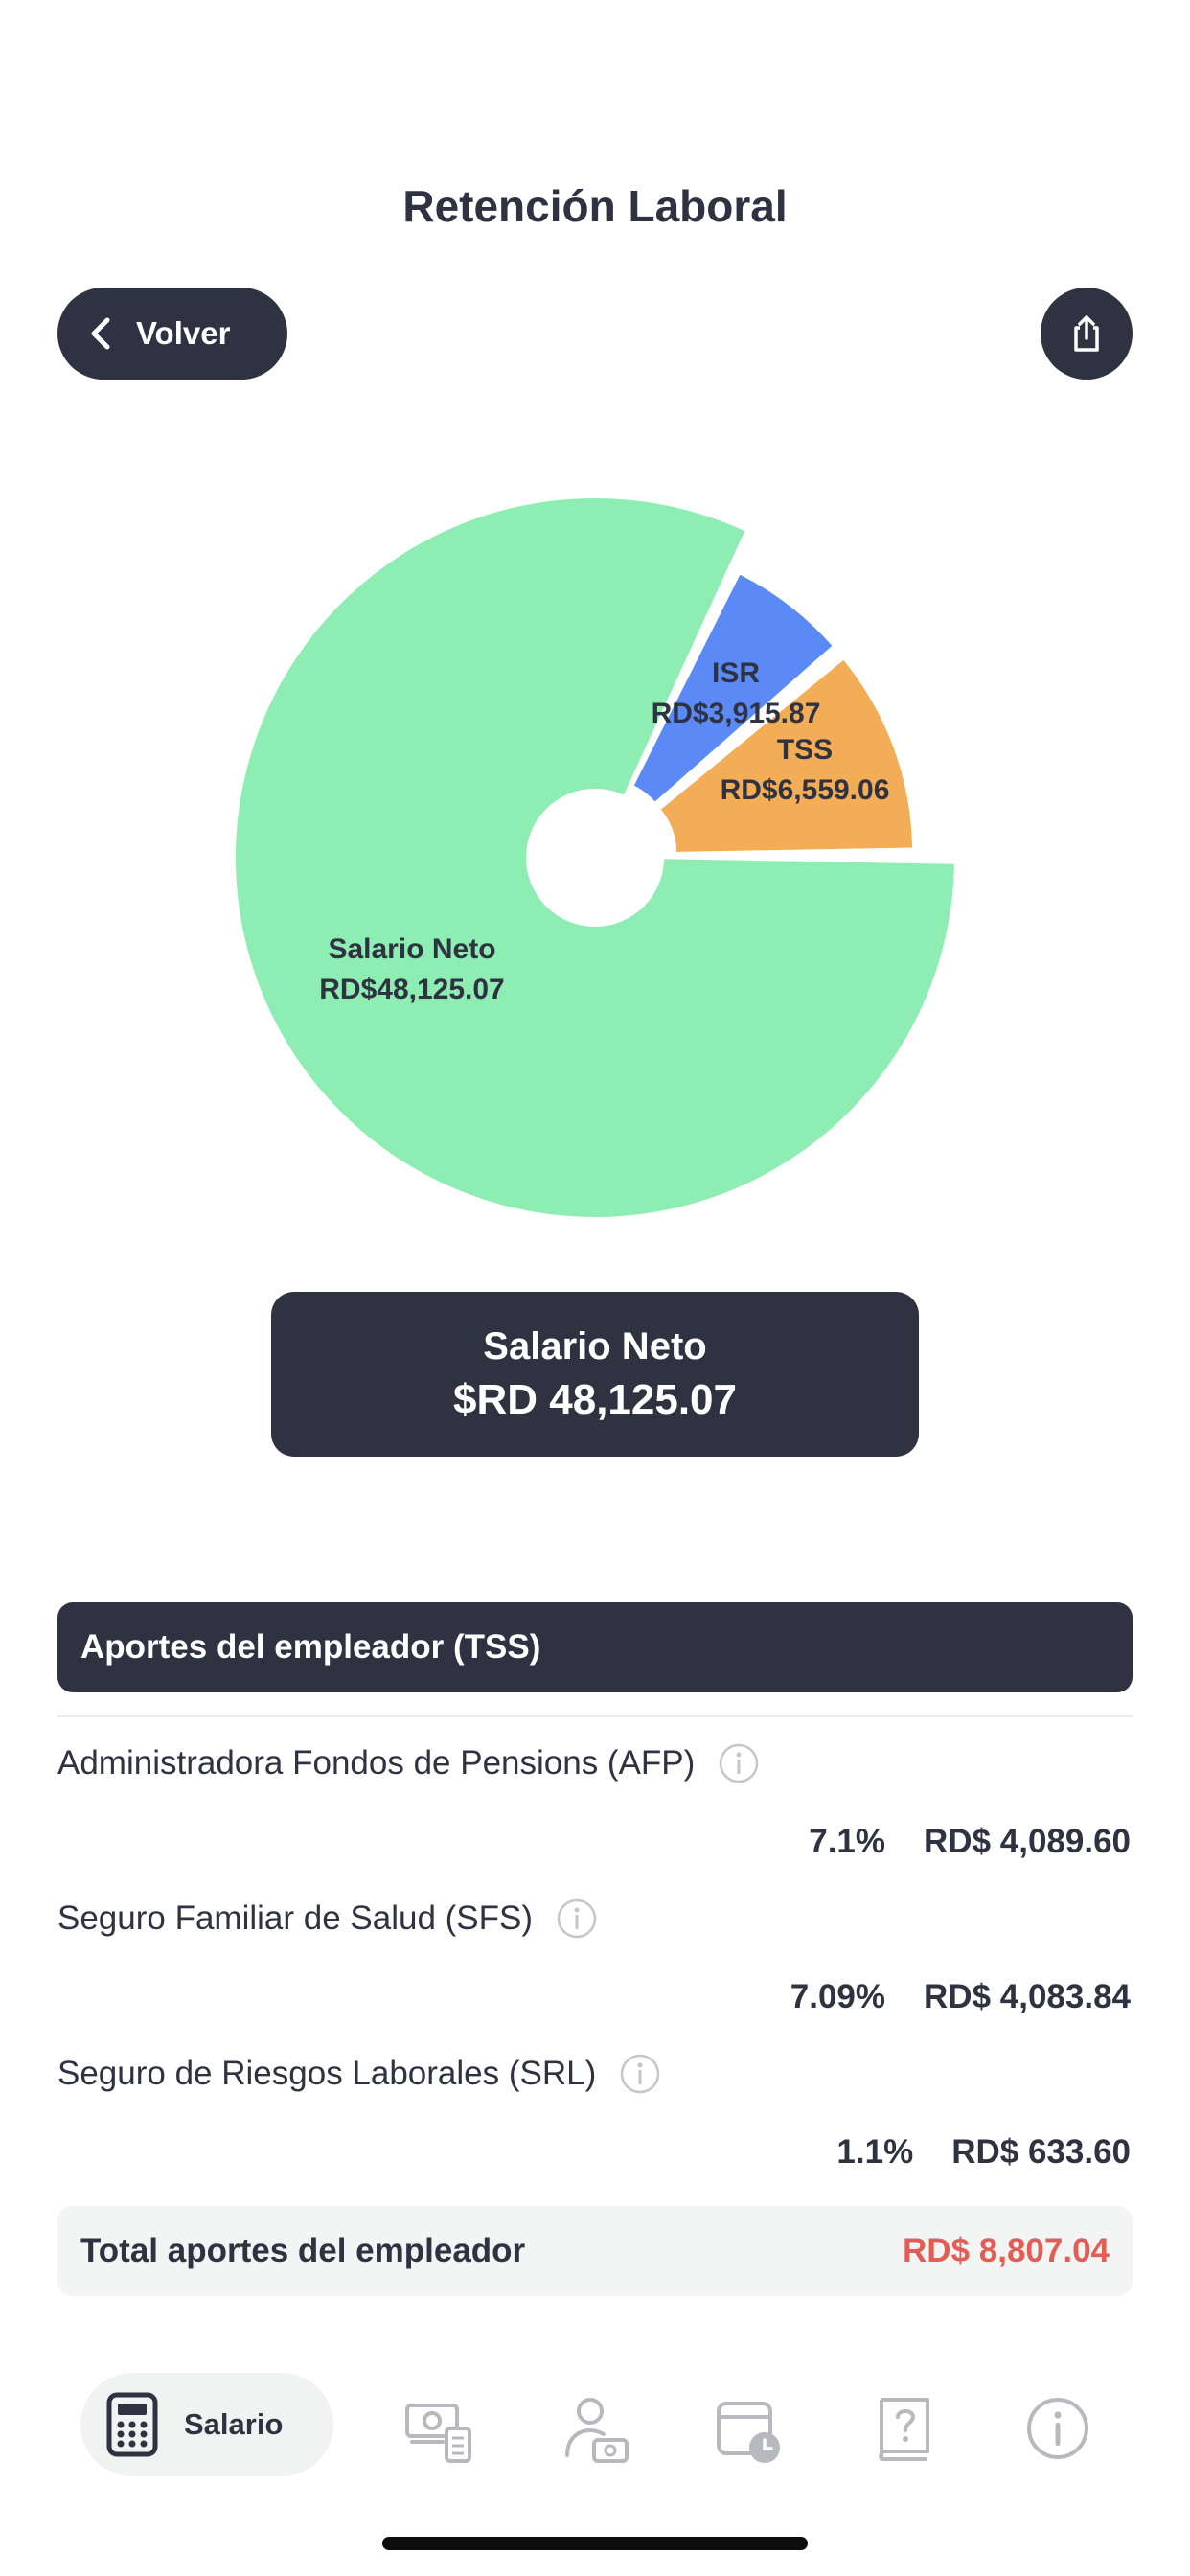  Describe the element at coordinates (1028, 1997) in the screenshot. I see `sfs-amount: RD$ 4,083.84` at that location.